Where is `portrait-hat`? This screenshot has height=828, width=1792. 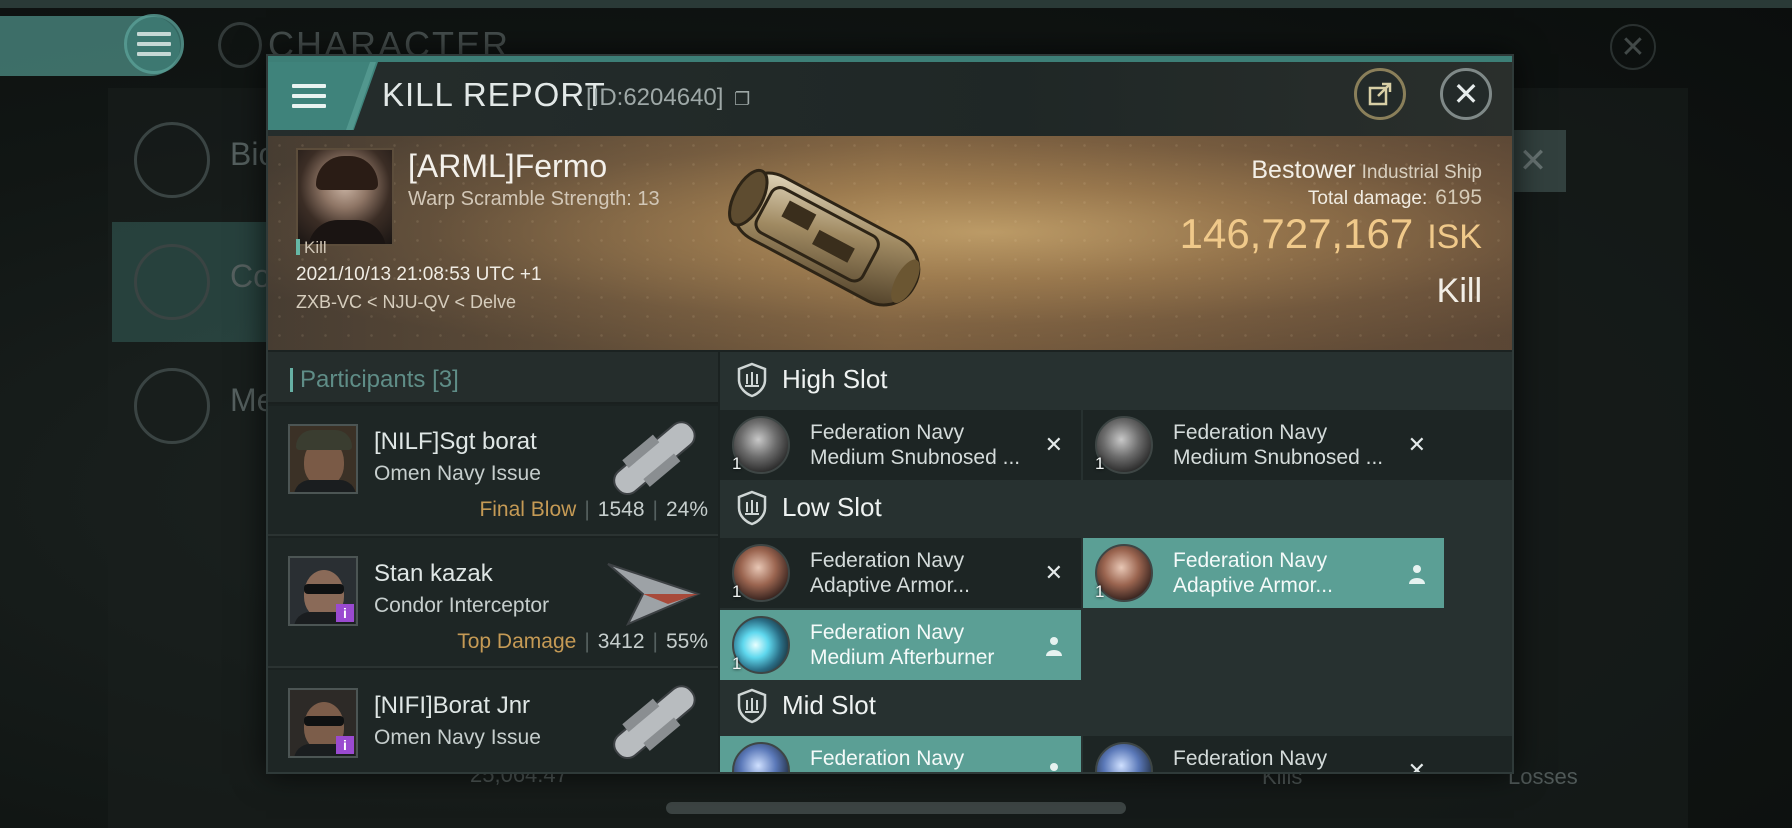 portrait-hat is located at coordinates (324, 440).